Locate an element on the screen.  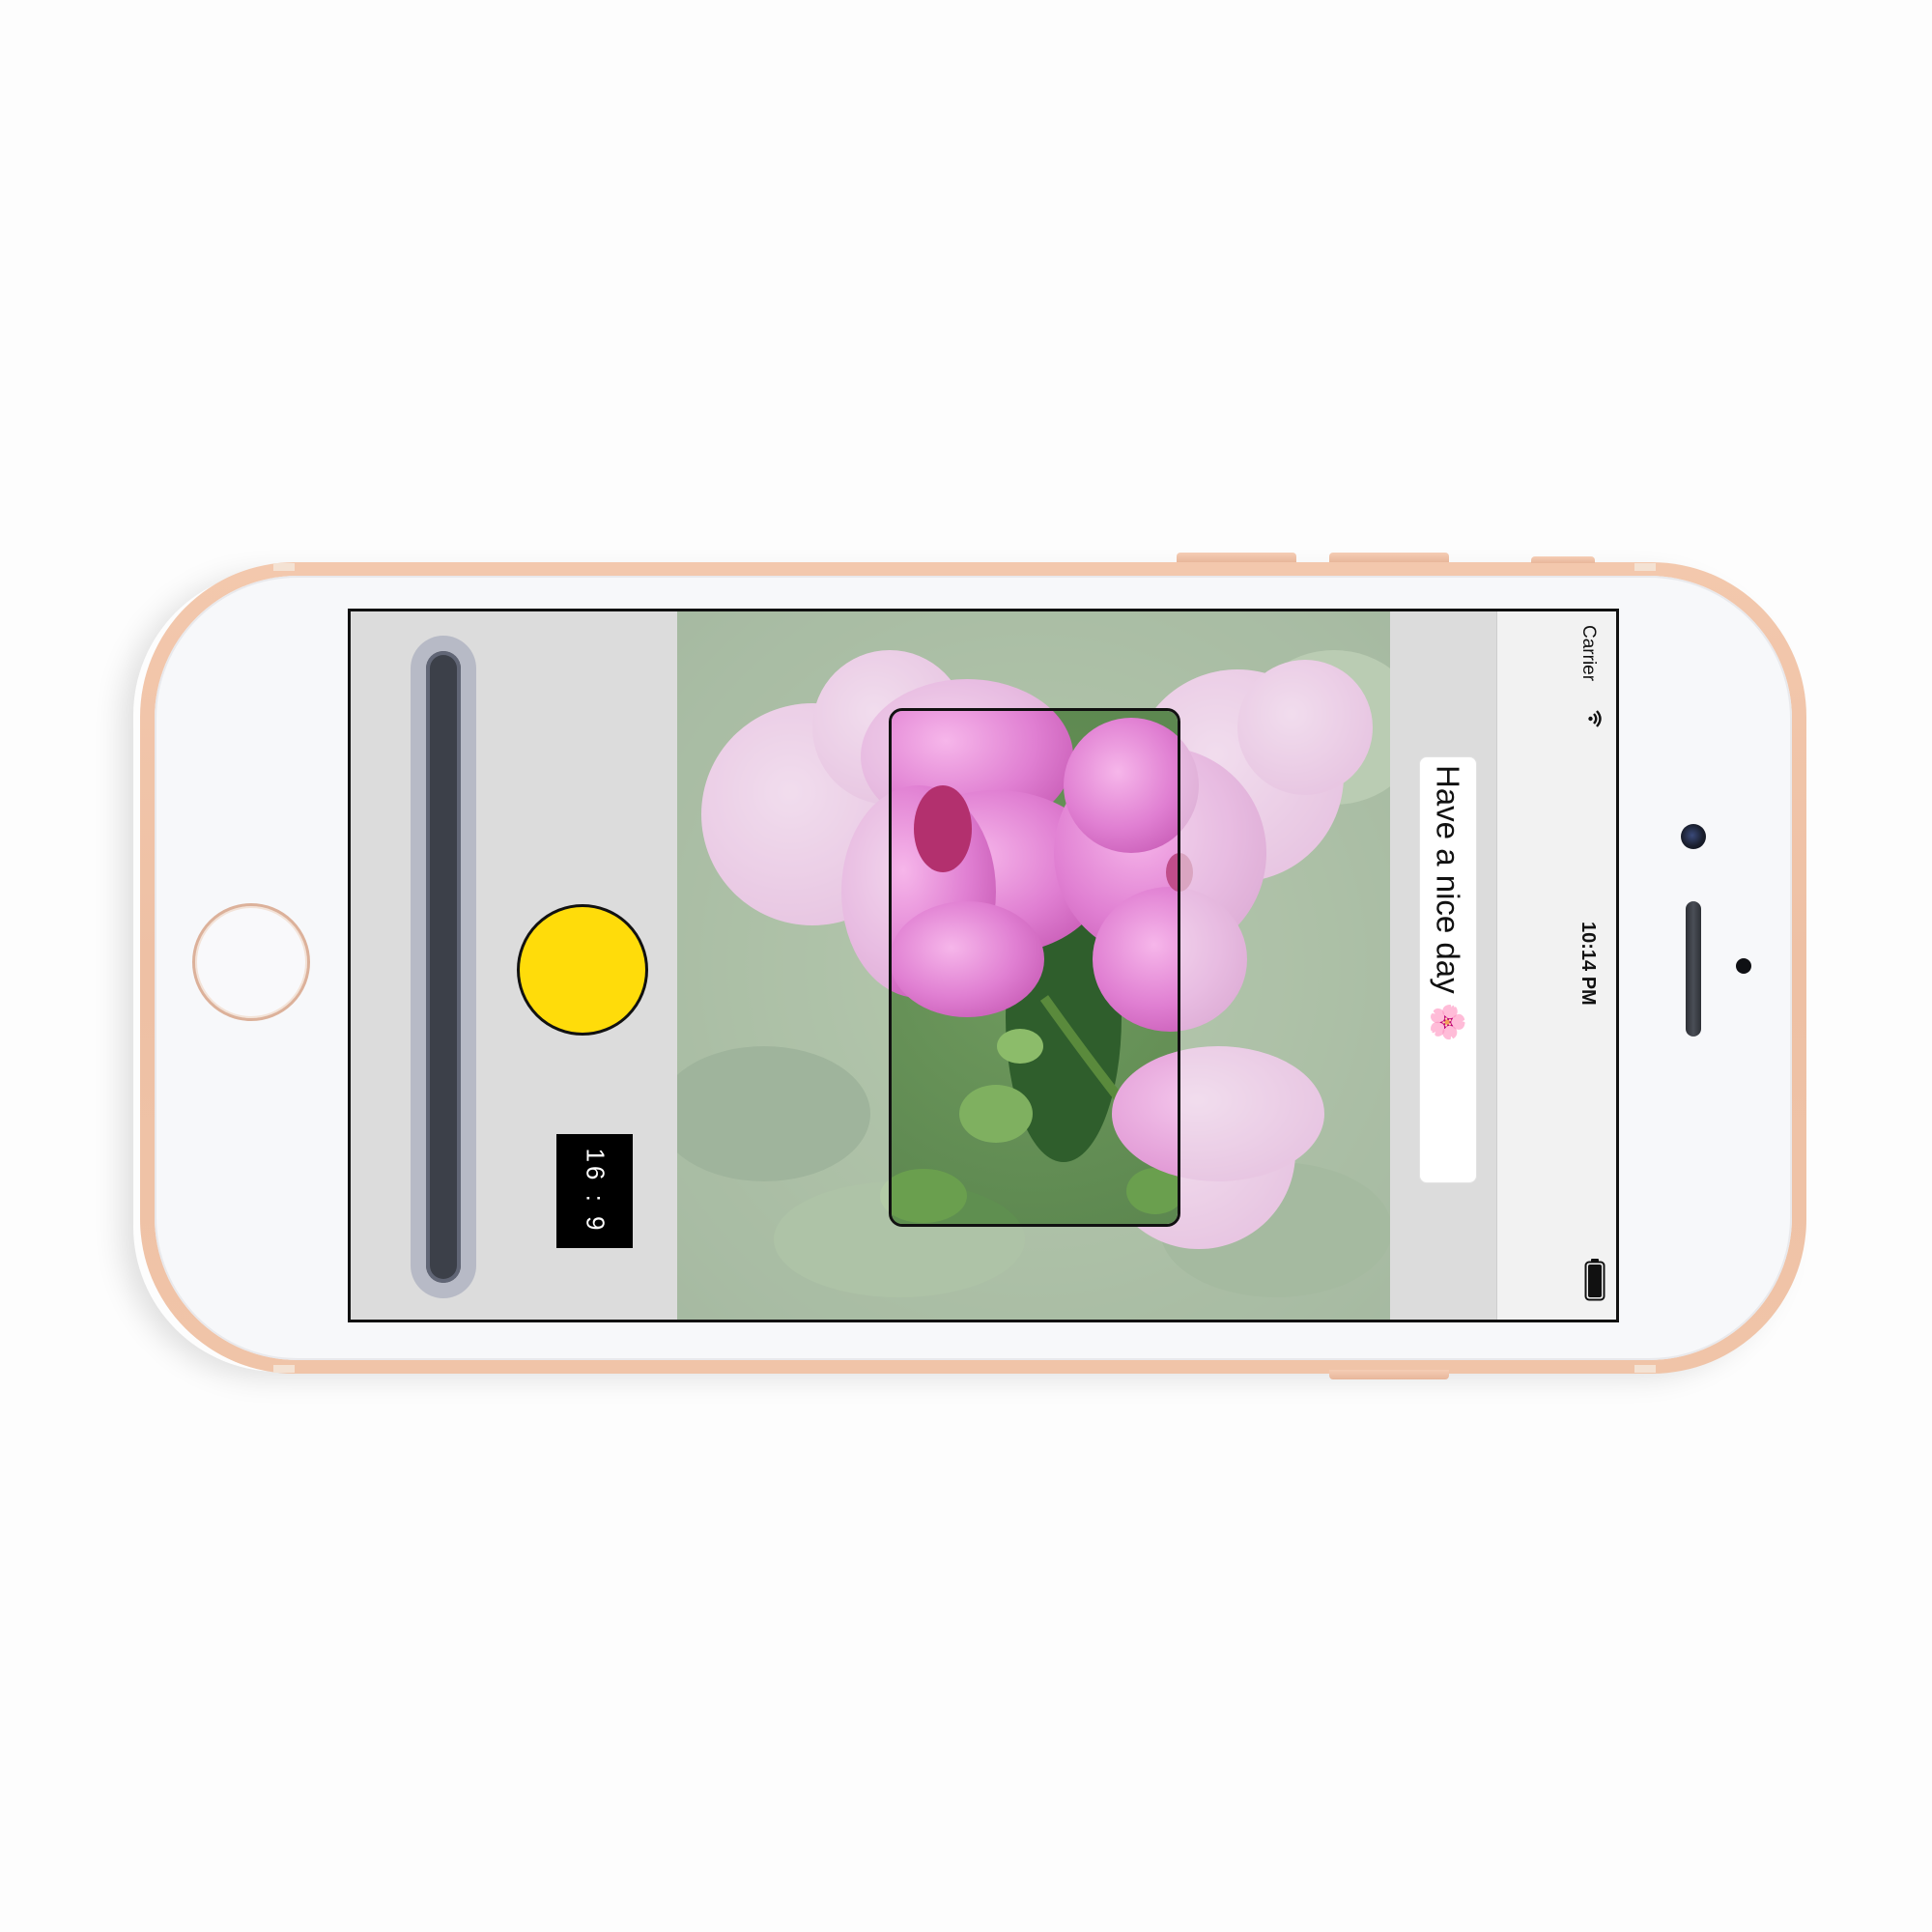
message-card: Have a nice day 🌸 is located at coordinates (1448, 969).